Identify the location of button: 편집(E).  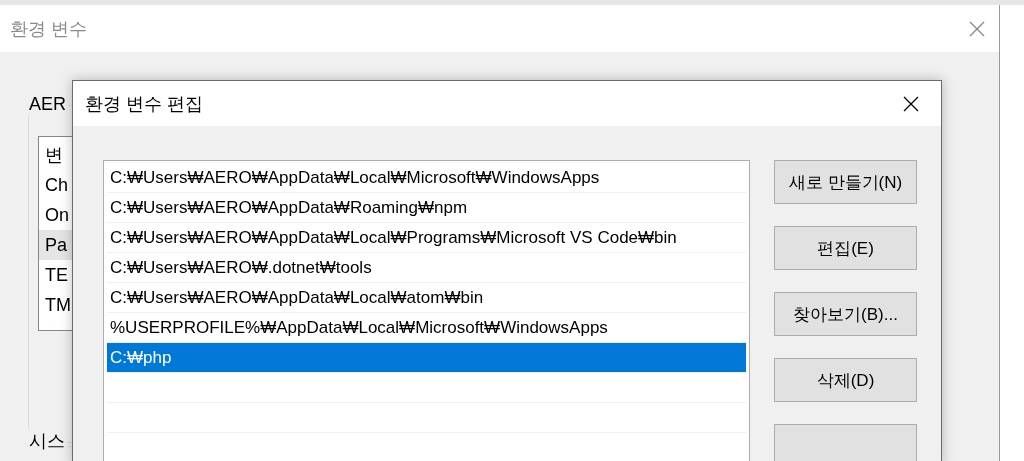
(845, 248).